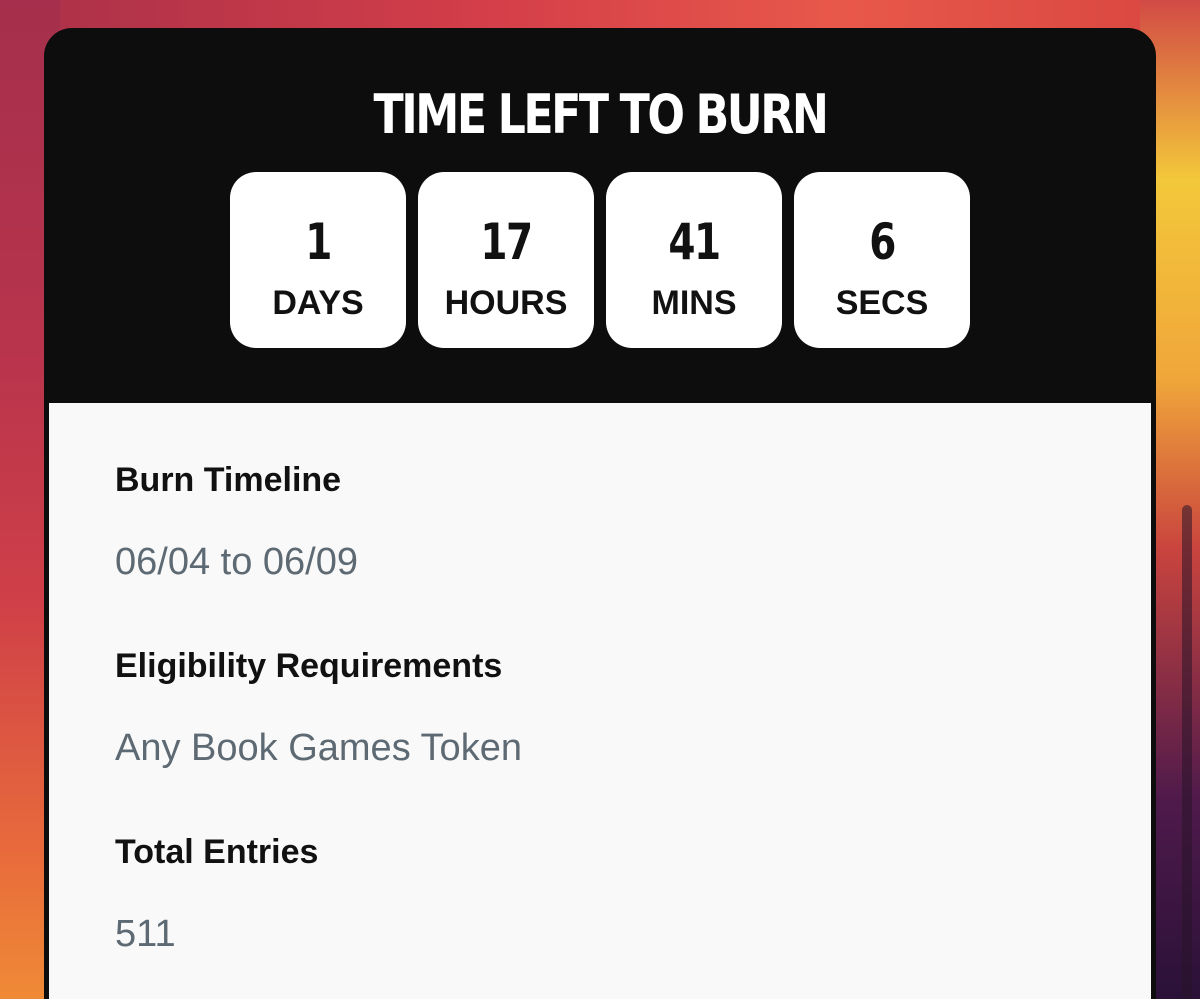  What do you see at coordinates (236, 562) in the screenshot?
I see `timeline-value: 06/04 to 06/09` at bounding box center [236, 562].